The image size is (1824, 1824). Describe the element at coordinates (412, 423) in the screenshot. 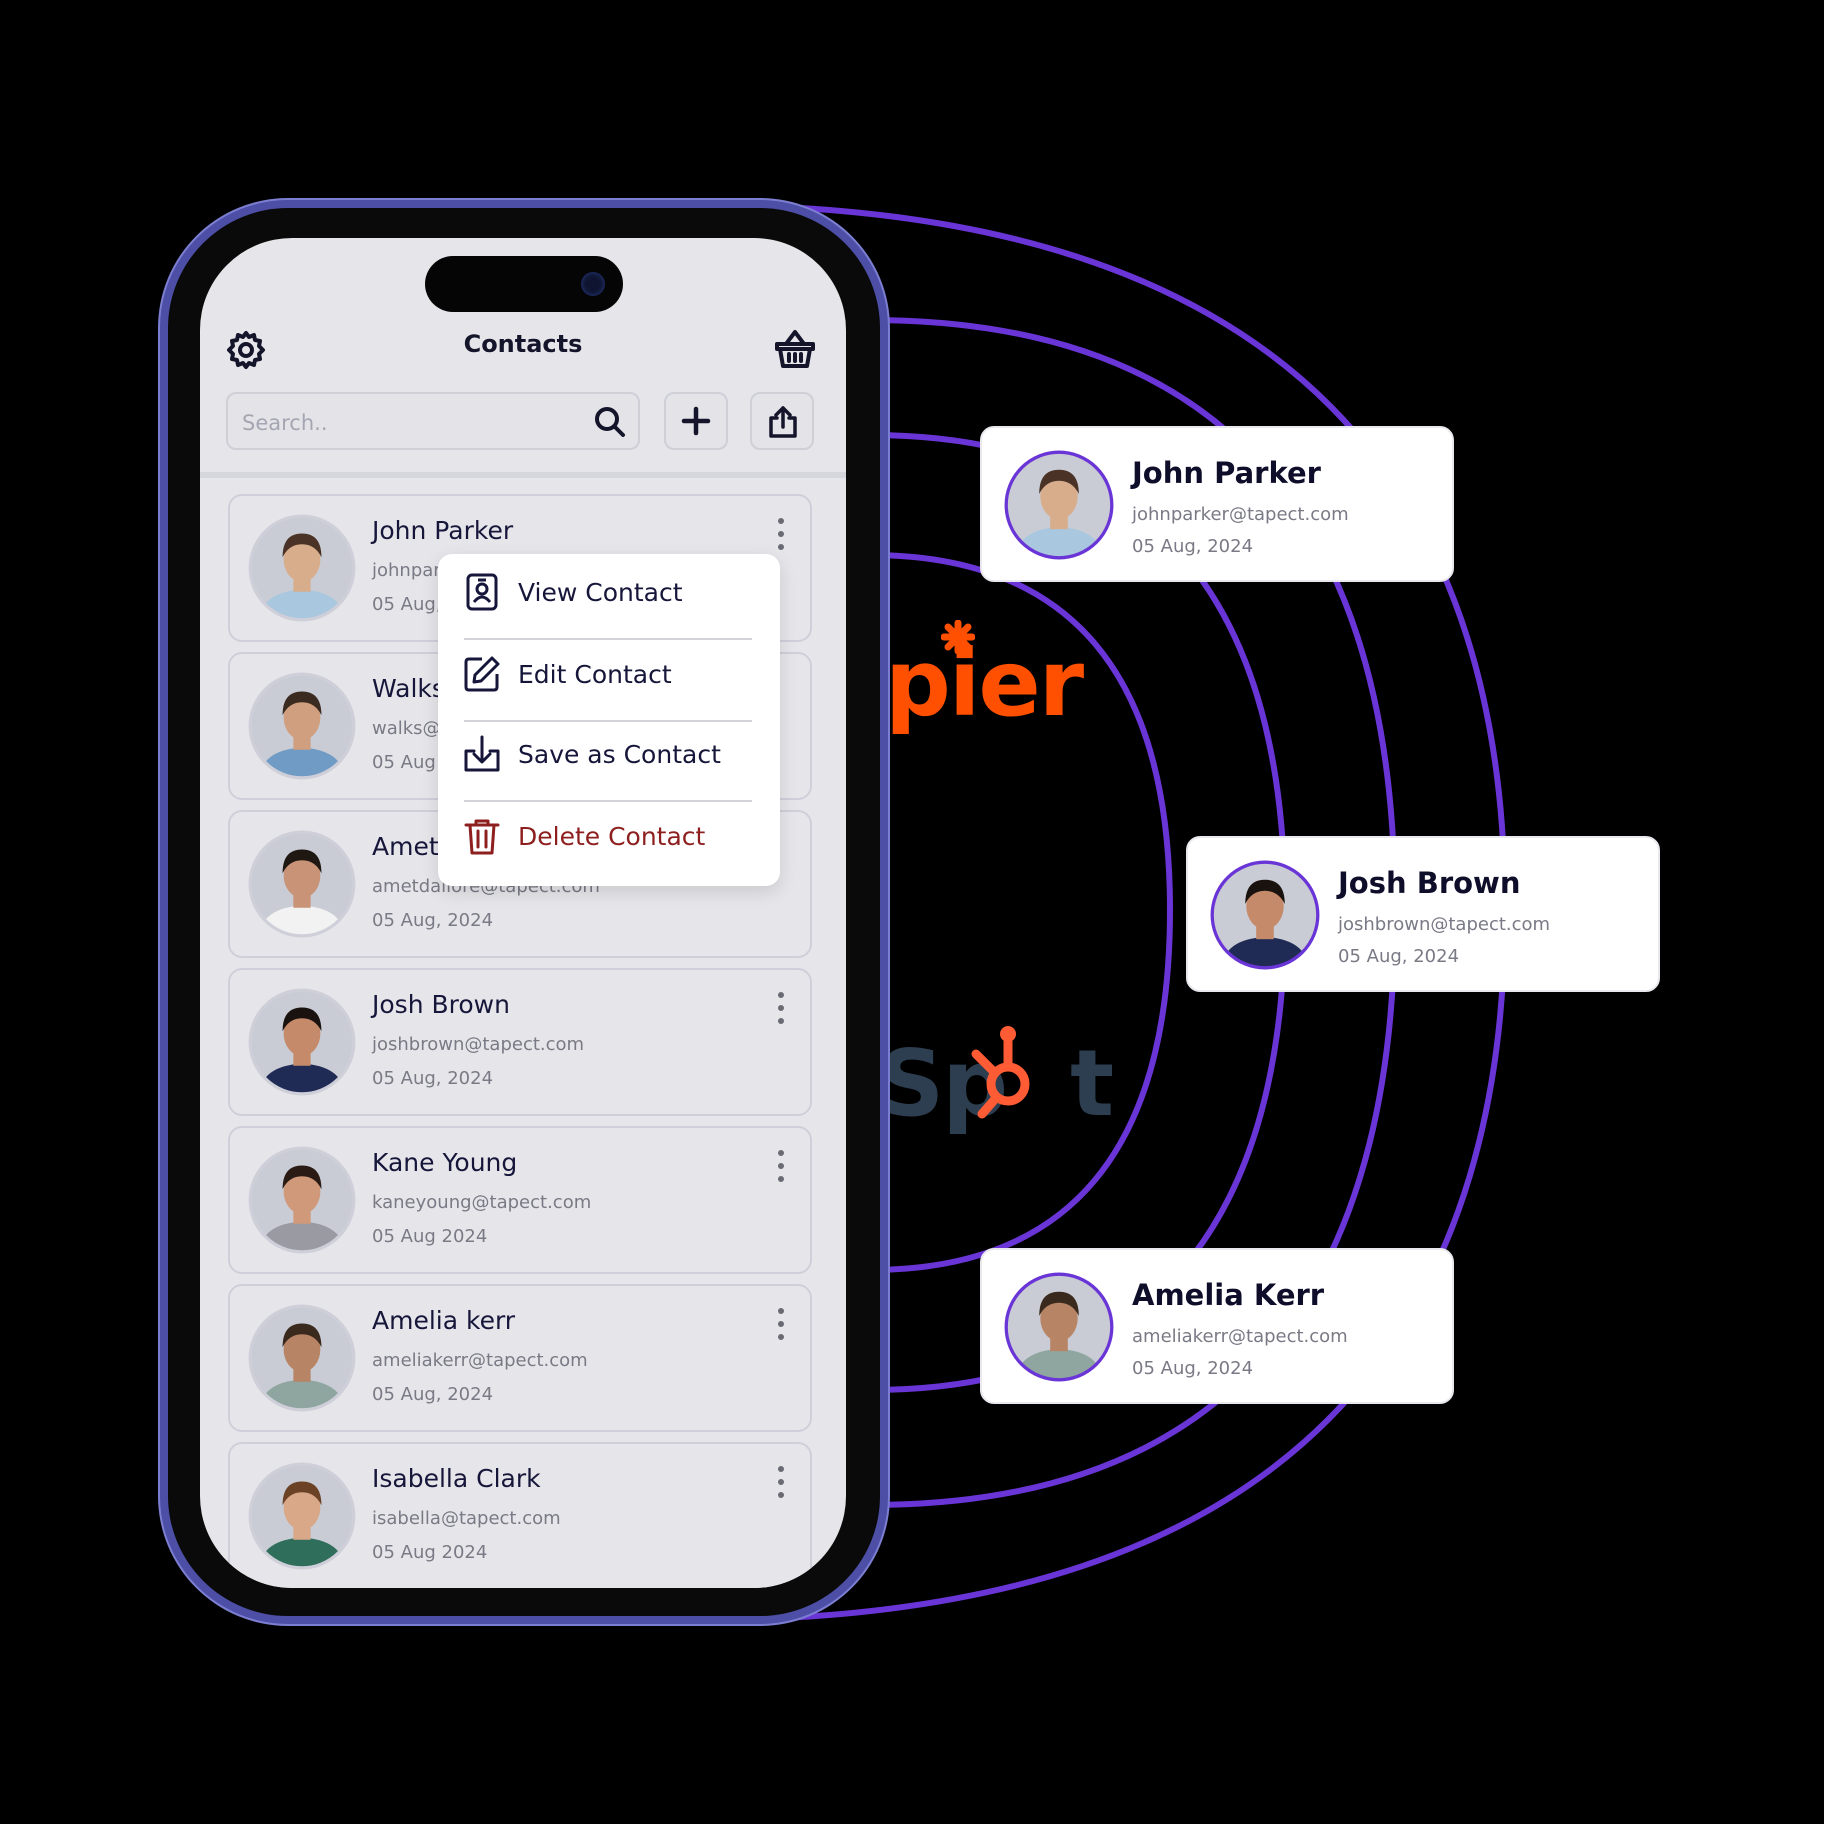

I see `search-input` at that location.